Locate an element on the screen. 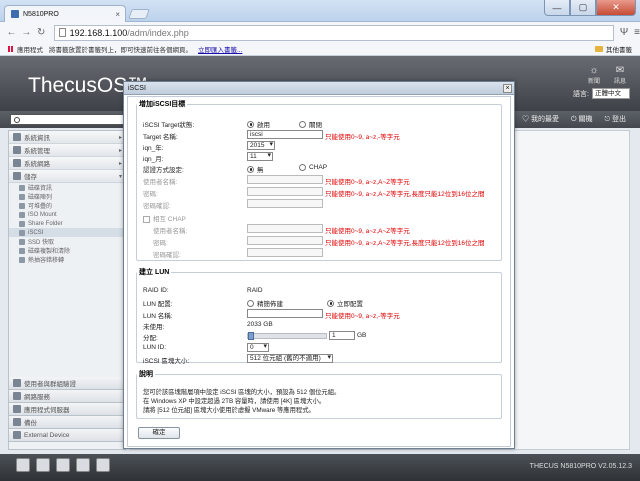 This screenshot has width=640, height=481. auth-label: 認證方式設定: is located at coordinates (163, 170).